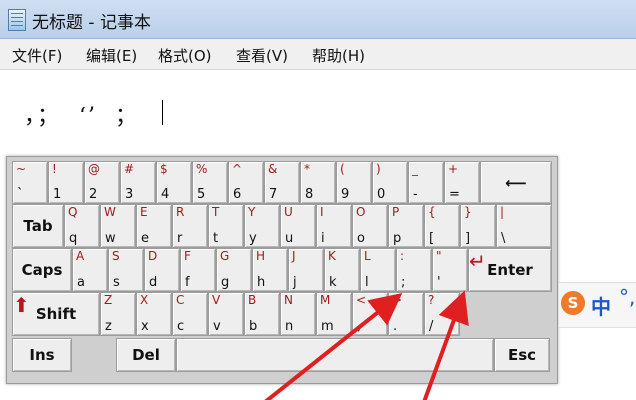 This screenshot has width=636, height=400. I want to click on key-ins: Ins, so click(42, 355).